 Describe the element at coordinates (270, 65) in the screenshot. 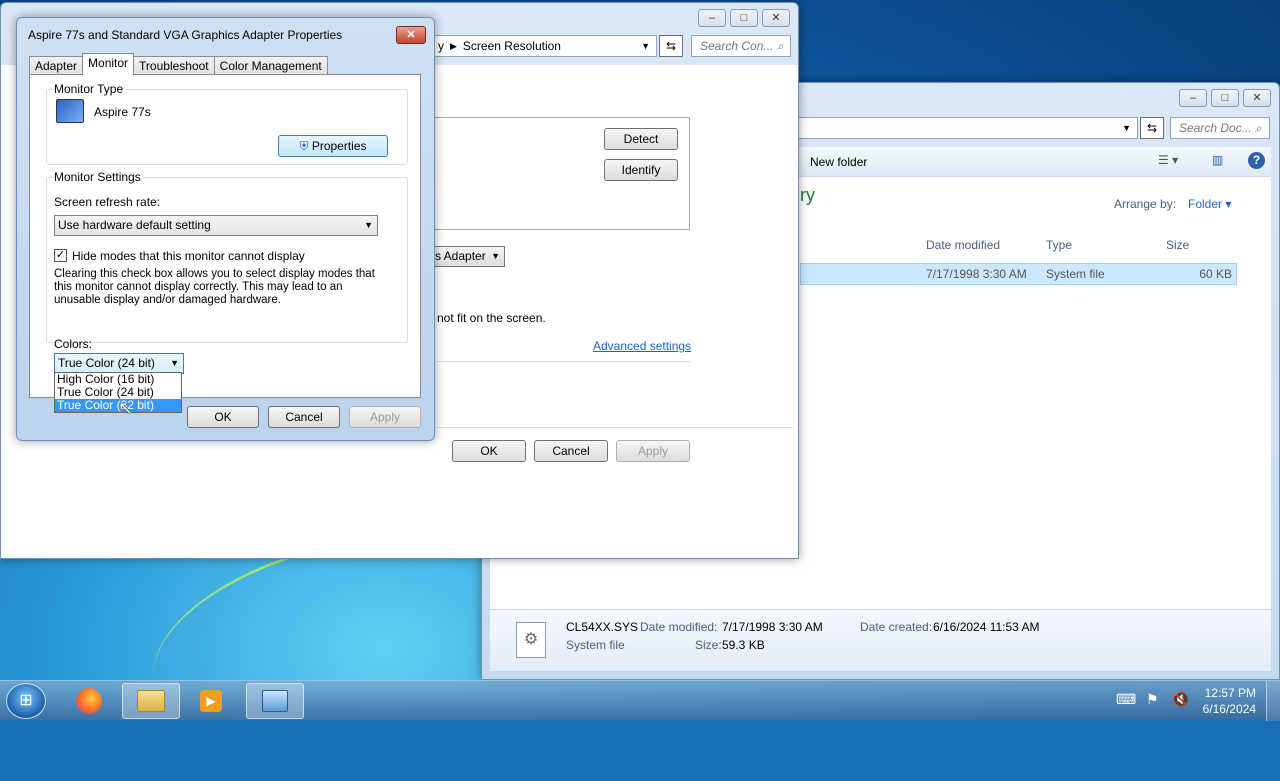

I see `tab-color-management: Color Management` at that location.